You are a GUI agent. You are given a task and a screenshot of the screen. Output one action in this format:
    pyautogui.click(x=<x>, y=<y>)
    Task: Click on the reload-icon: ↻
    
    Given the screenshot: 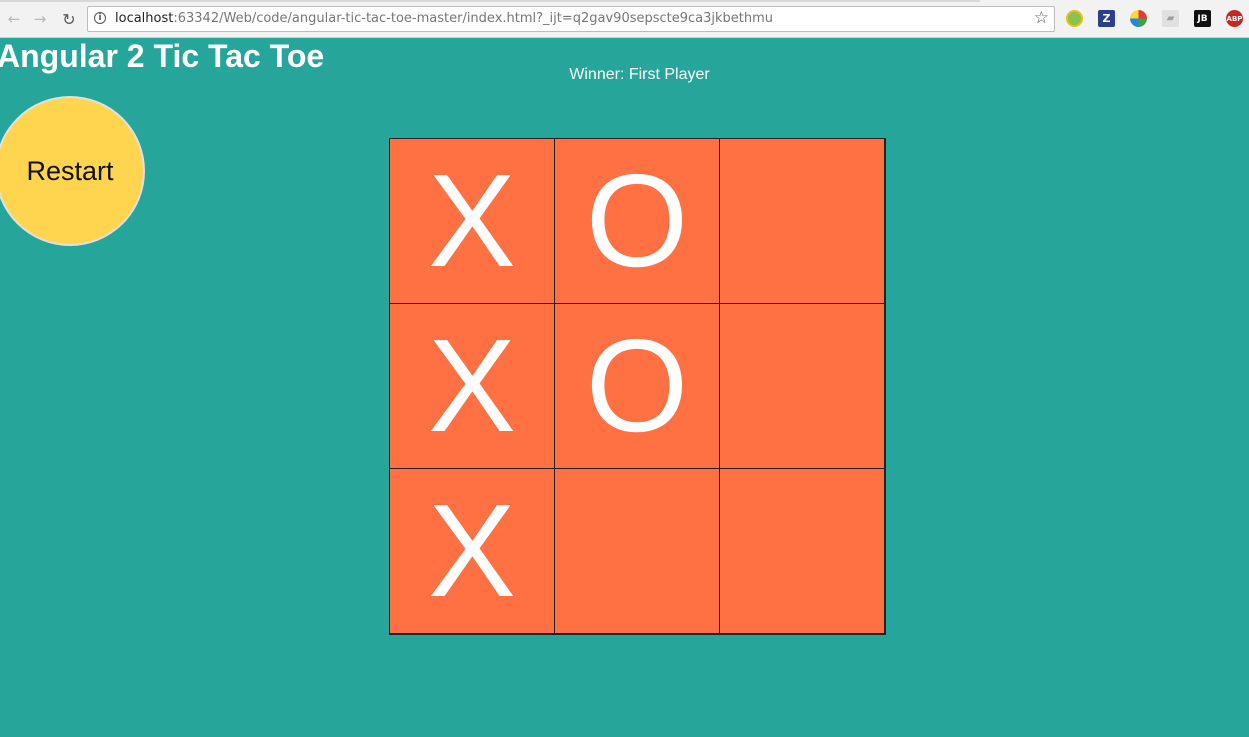 What is the action you would take?
    pyautogui.click(x=69, y=19)
    